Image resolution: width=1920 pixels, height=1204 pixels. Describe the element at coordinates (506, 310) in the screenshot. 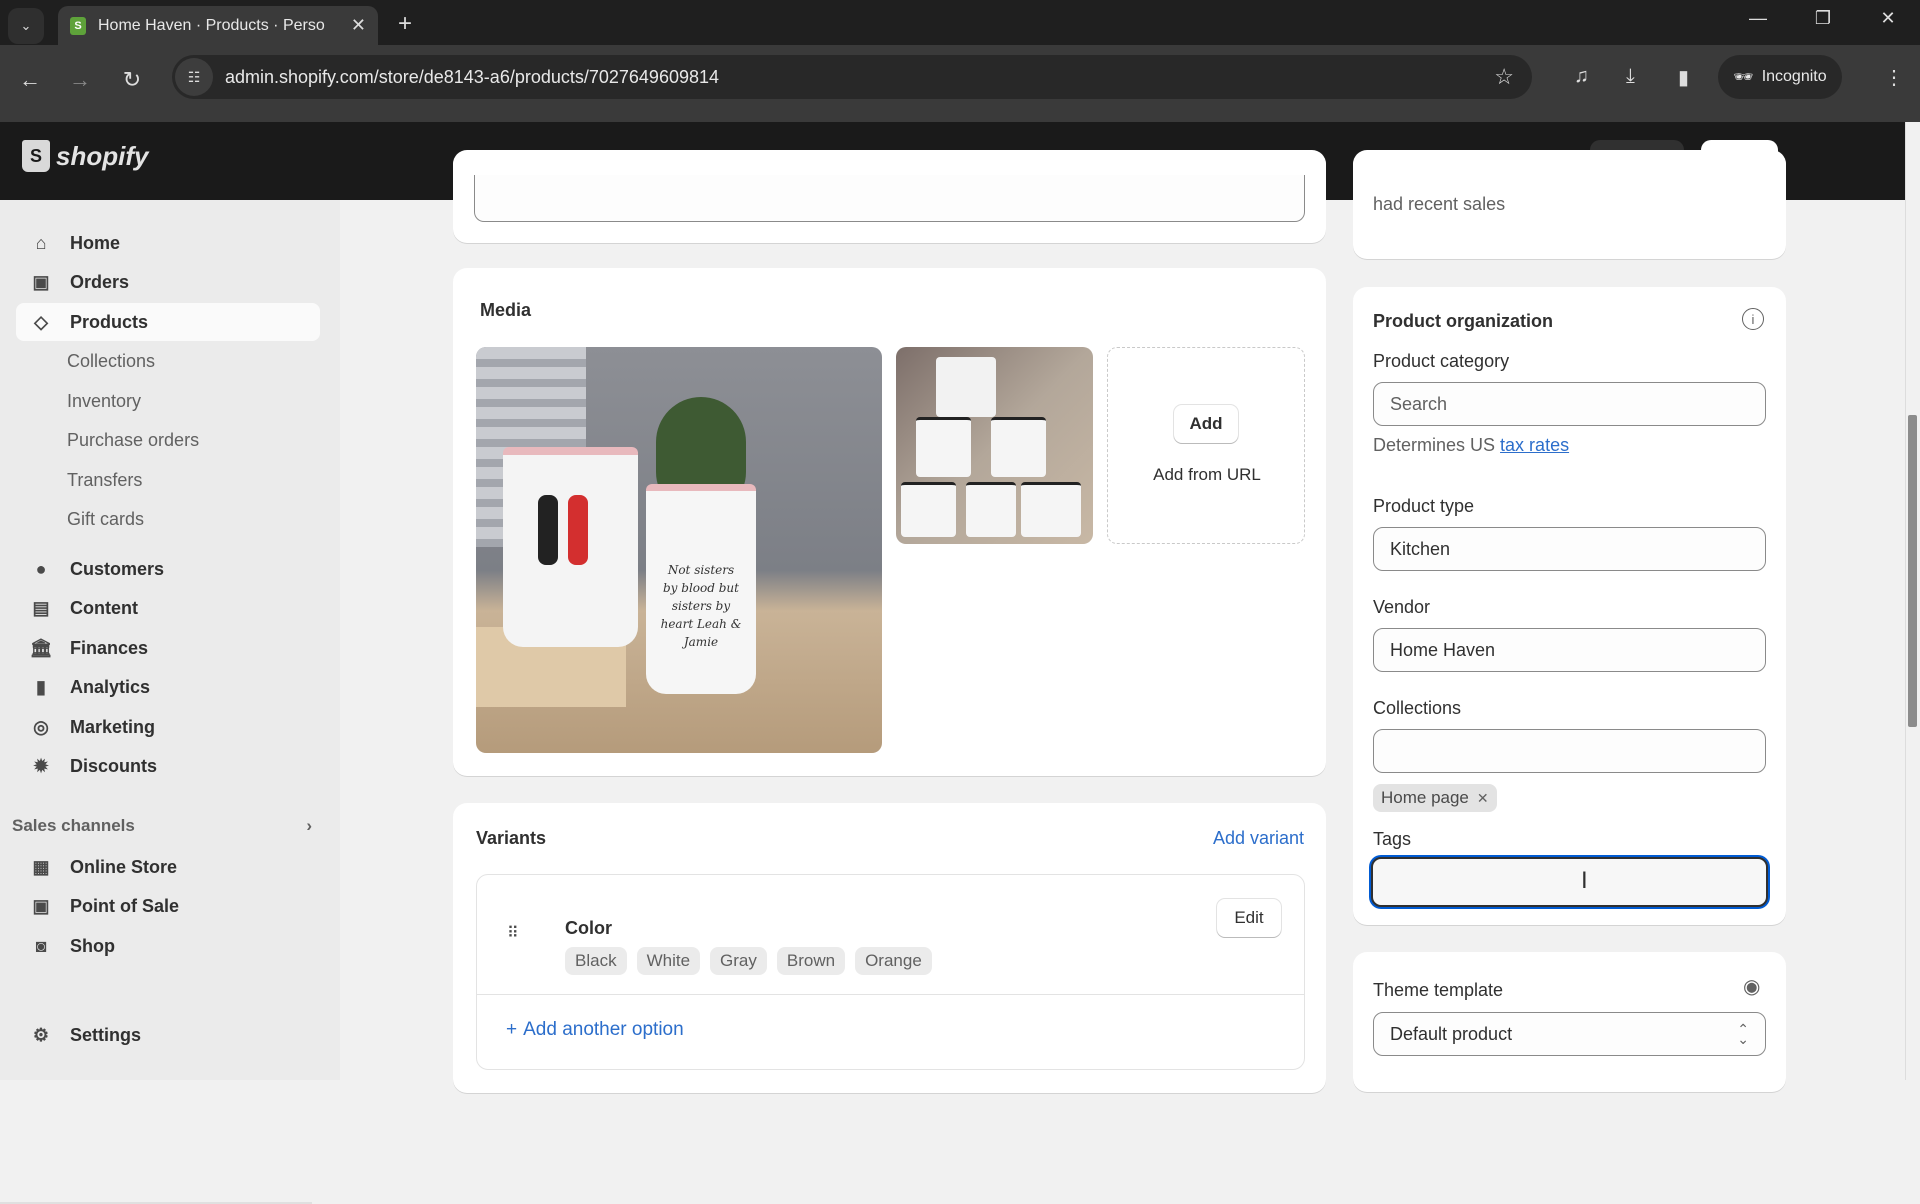

I see `media-title: Media` at that location.